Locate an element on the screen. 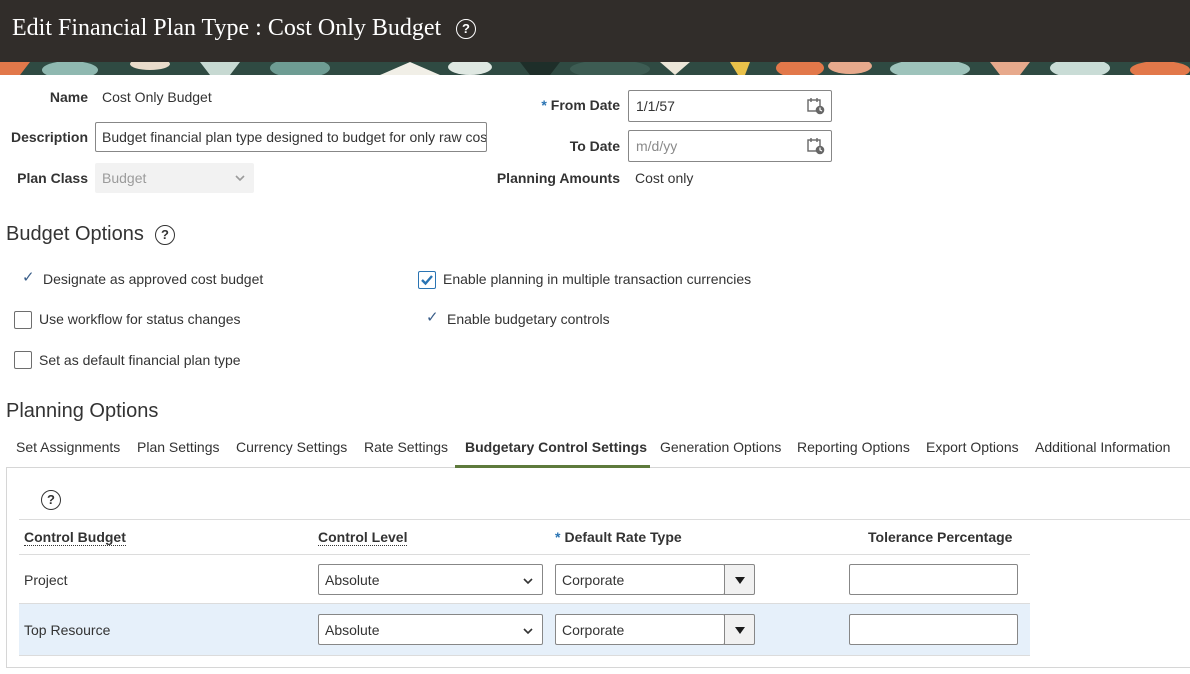  tab-export-options: Export Options is located at coordinates (972, 447).